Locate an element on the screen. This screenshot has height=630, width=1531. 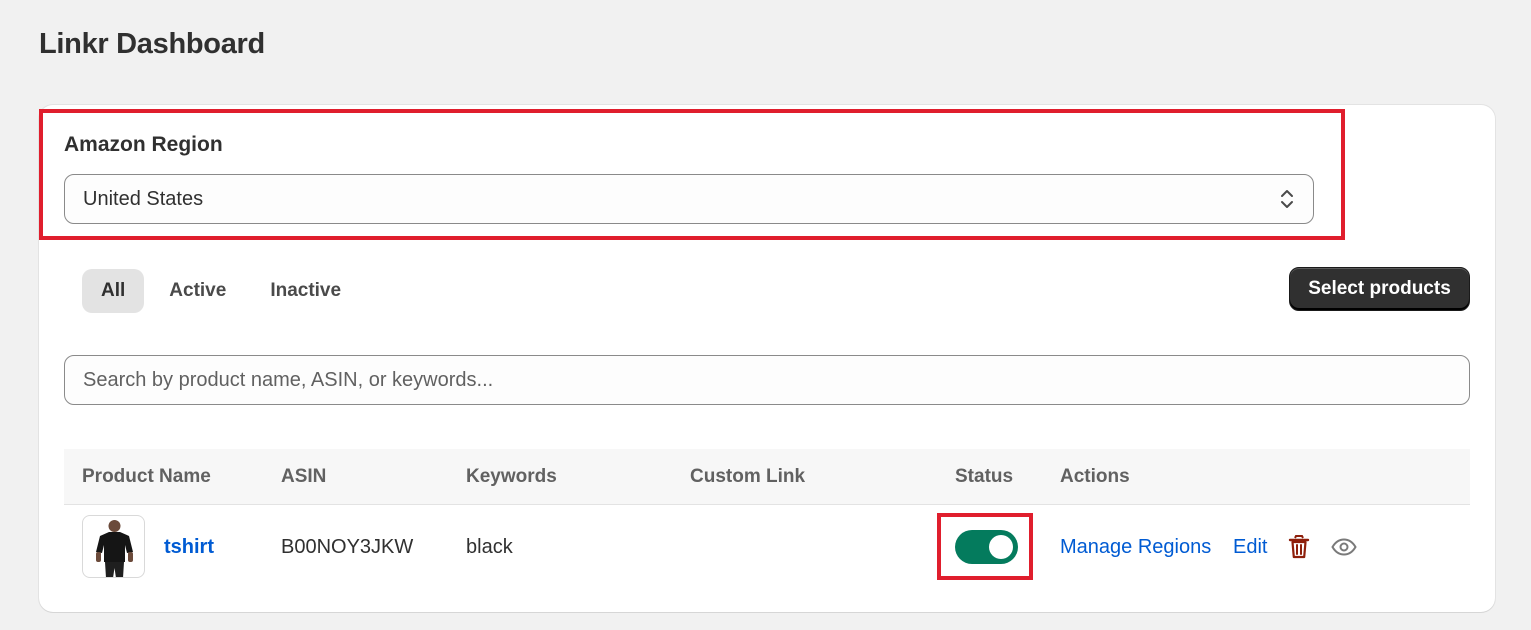
product-name-link: tshirt is located at coordinates (189, 547).